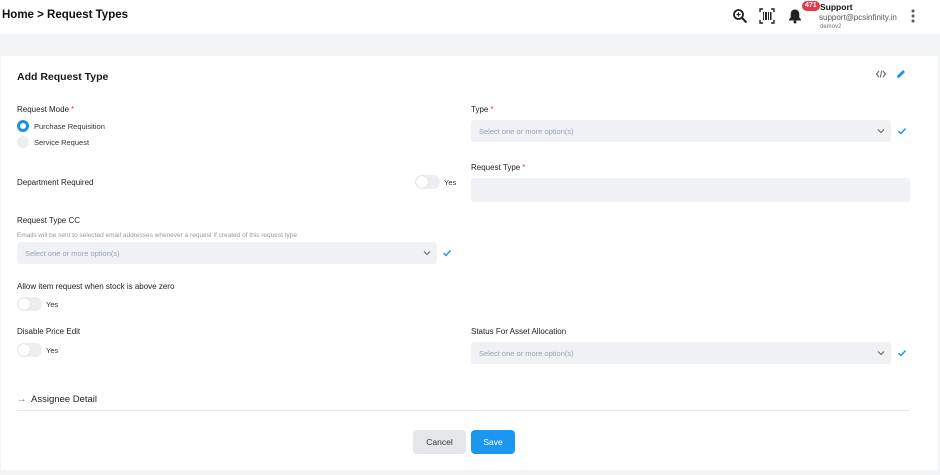  I want to click on request-type-cc-select: Select one or more option(s), so click(227, 253).